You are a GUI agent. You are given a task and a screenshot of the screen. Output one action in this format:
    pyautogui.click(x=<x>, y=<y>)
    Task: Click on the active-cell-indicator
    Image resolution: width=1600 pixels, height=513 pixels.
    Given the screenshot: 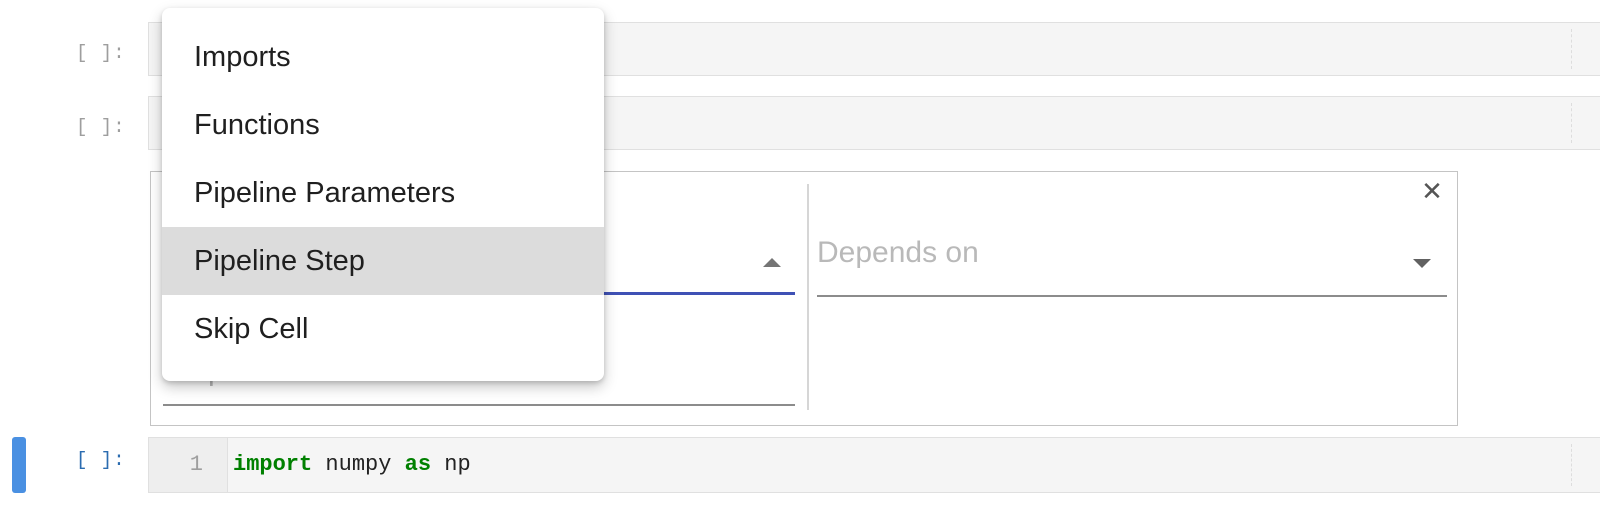 What is the action you would take?
    pyautogui.click(x=19, y=465)
    